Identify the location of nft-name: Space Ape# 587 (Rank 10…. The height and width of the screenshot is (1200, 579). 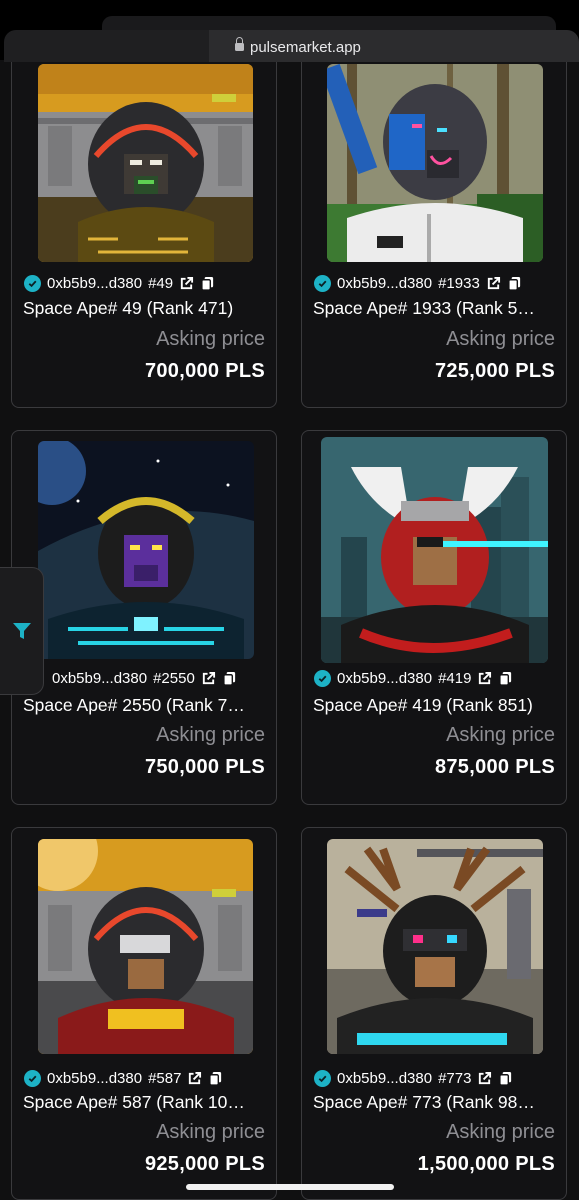
(148, 1102).